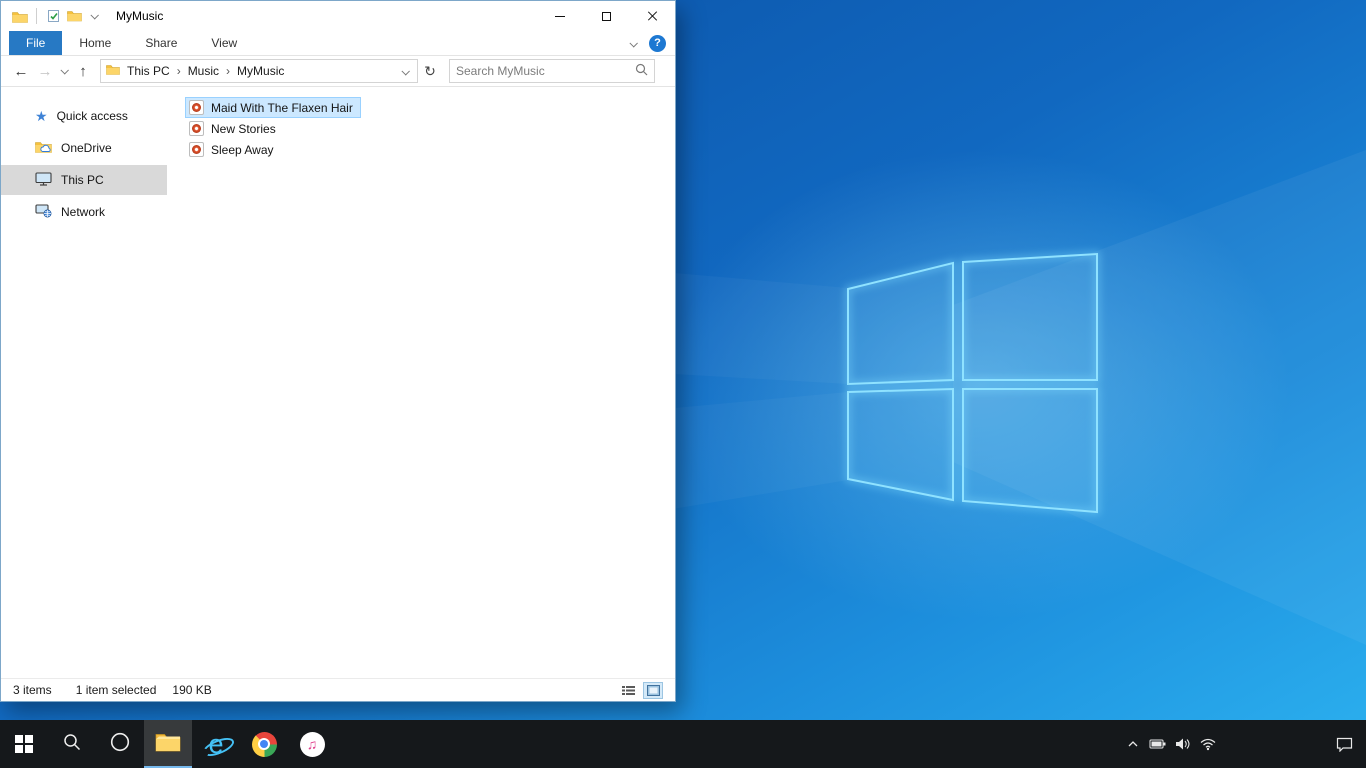 The image size is (1366, 768). What do you see at coordinates (657, 43) in the screenshot?
I see `help-button: ?` at bounding box center [657, 43].